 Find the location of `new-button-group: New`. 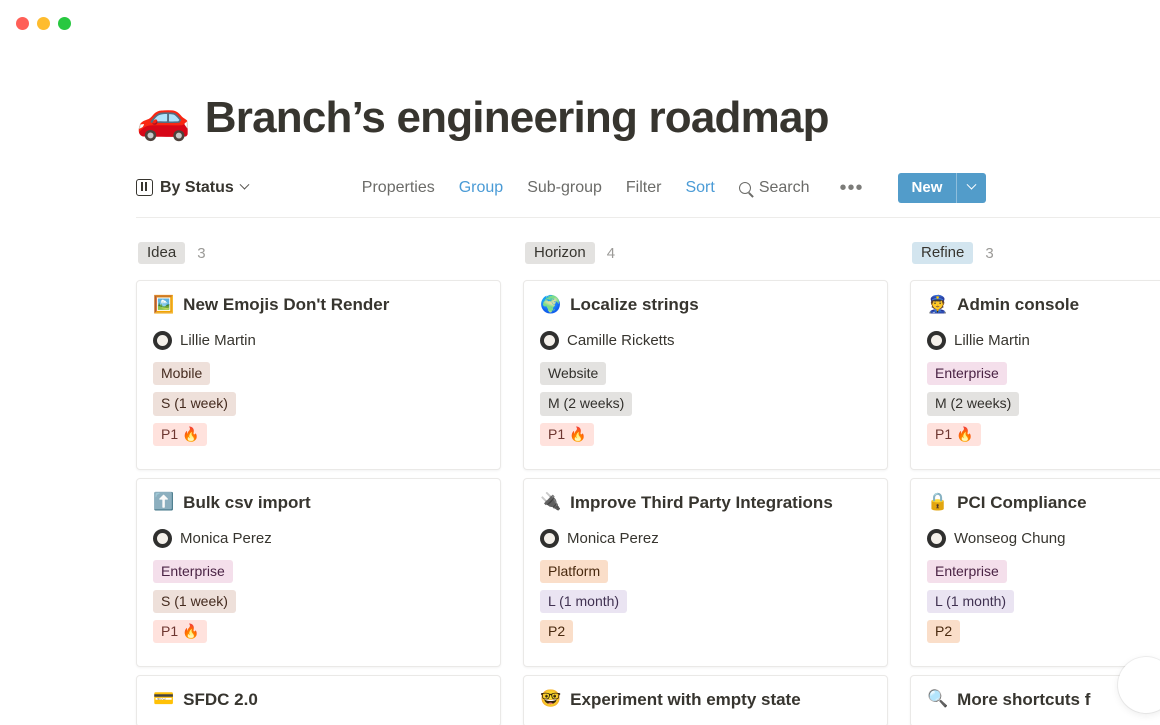

new-button-group: New is located at coordinates (942, 187).